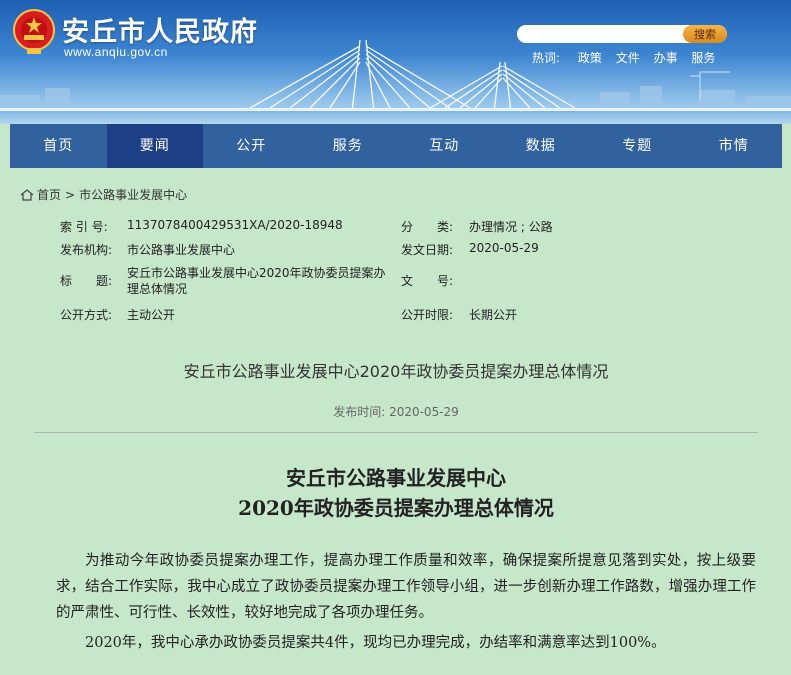 The width and height of the screenshot is (791, 675). Describe the element at coordinates (424, 412) in the screenshot. I see `publish-time-value: 2020-05-29` at that location.